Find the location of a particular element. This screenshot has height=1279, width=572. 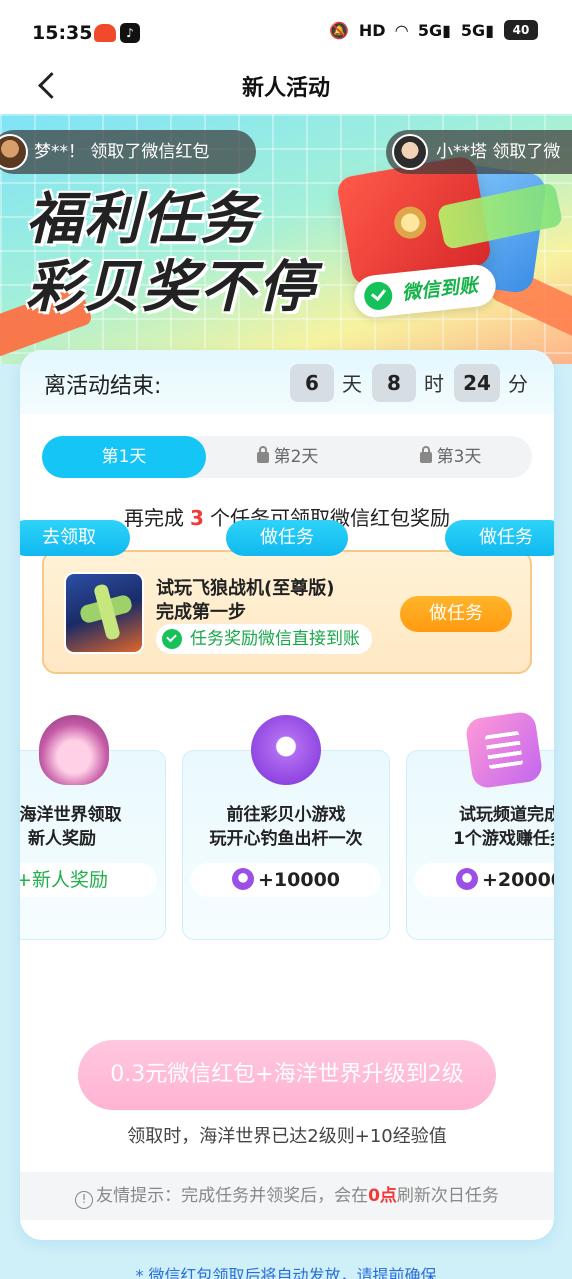

featured-do-task-button: 做任务 is located at coordinates (456, 614).